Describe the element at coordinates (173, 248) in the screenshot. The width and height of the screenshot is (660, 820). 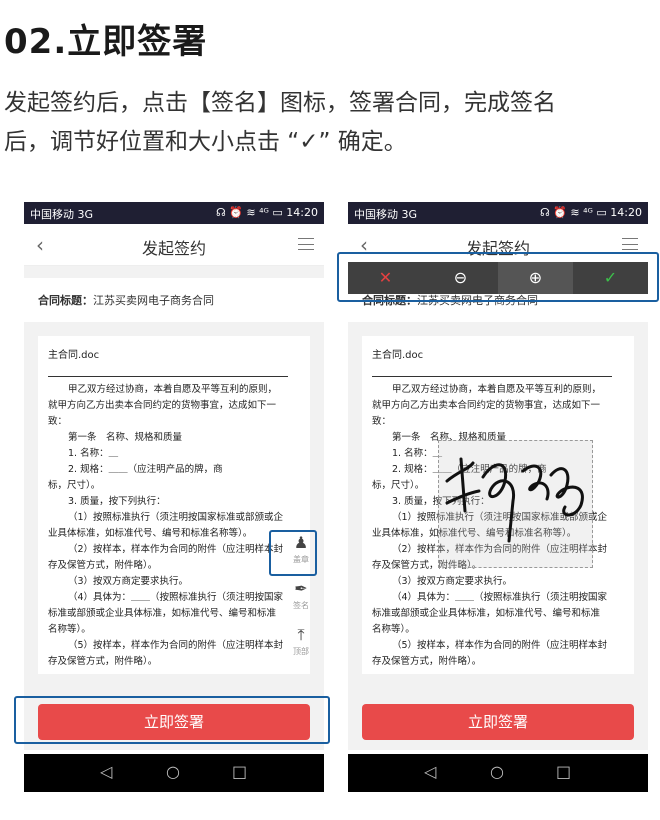
I see `nav-title: 发起签约` at that location.